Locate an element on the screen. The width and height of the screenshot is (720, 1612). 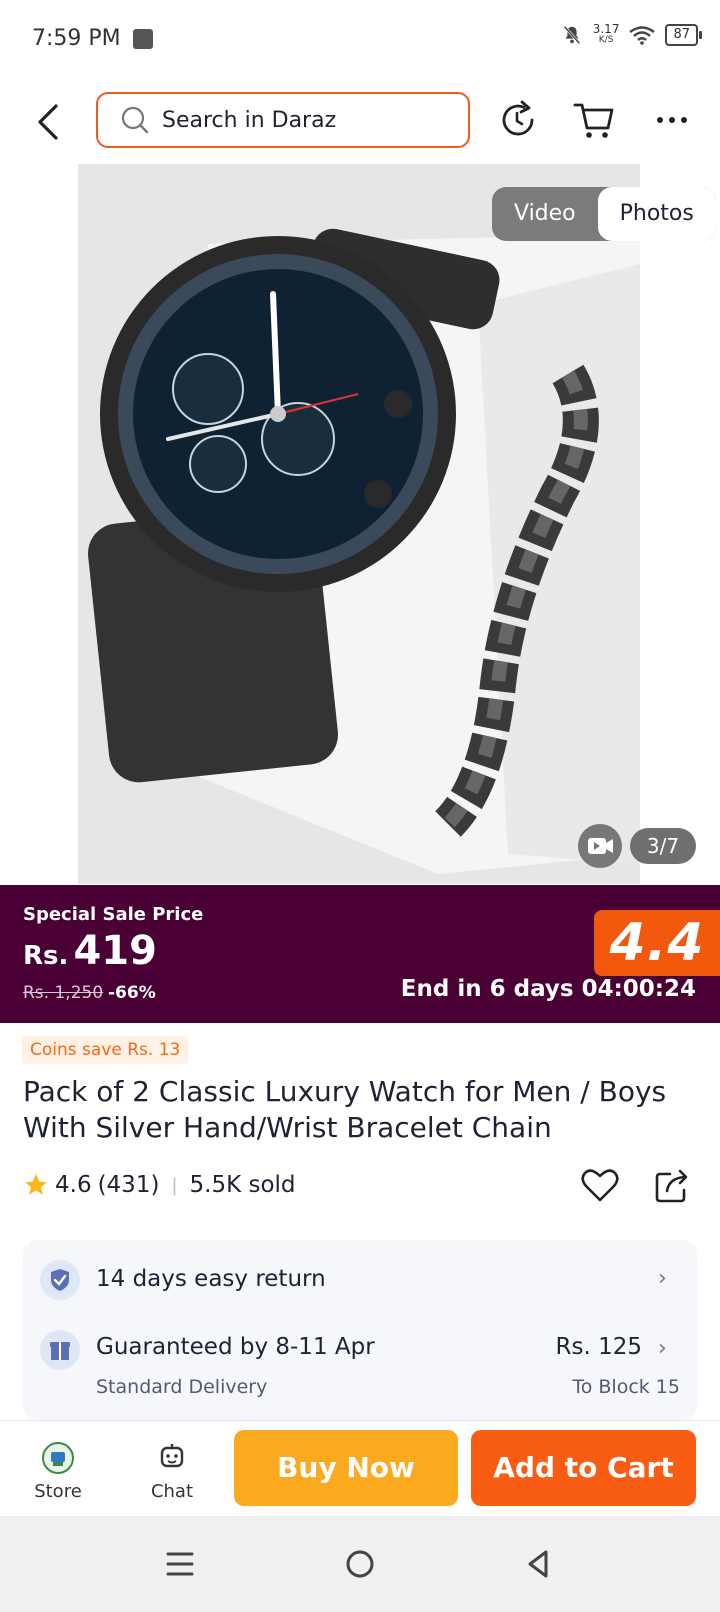
more-icon is located at coordinates (672, 120).